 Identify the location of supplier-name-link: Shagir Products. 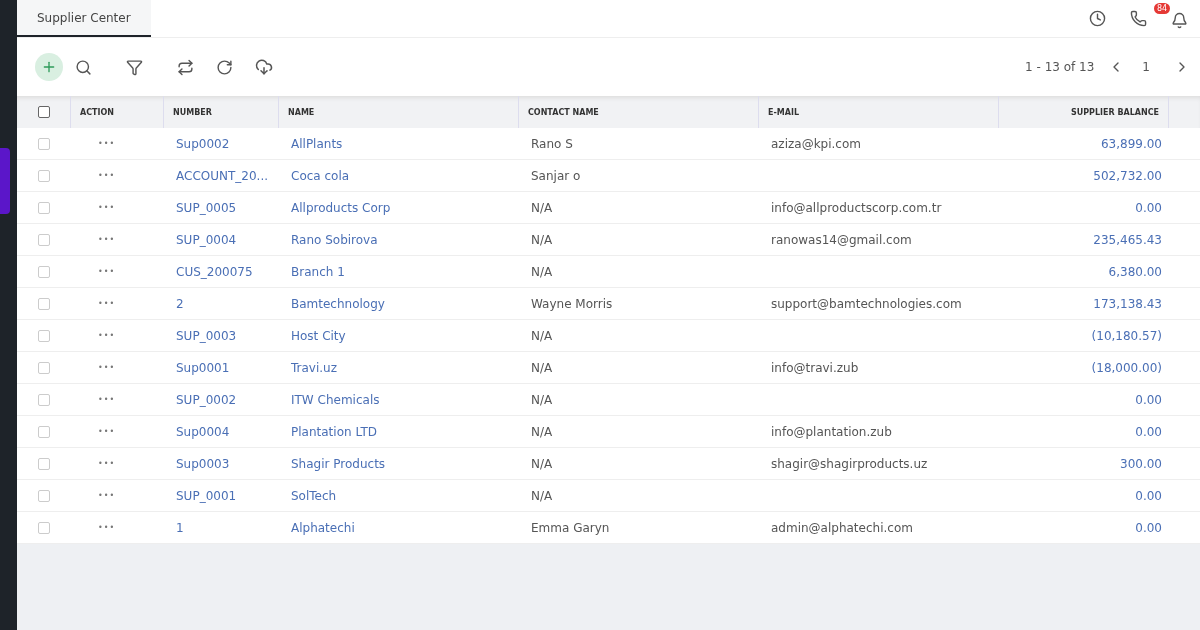
(398, 463).